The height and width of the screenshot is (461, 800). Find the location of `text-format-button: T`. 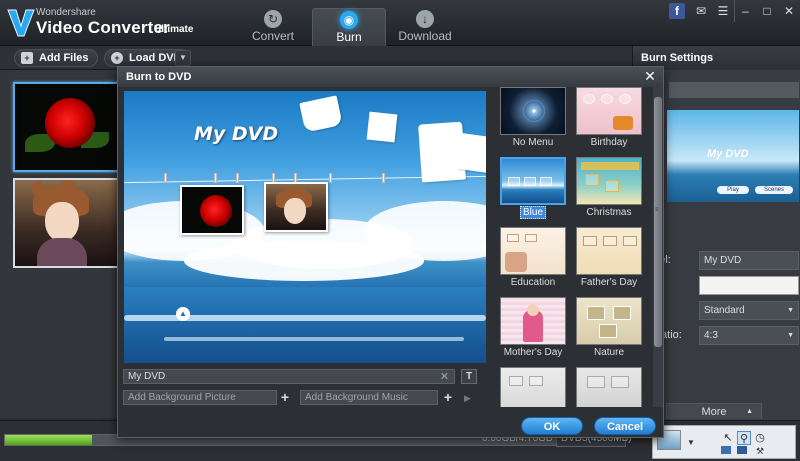

text-format-button: T is located at coordinates (469, 376).